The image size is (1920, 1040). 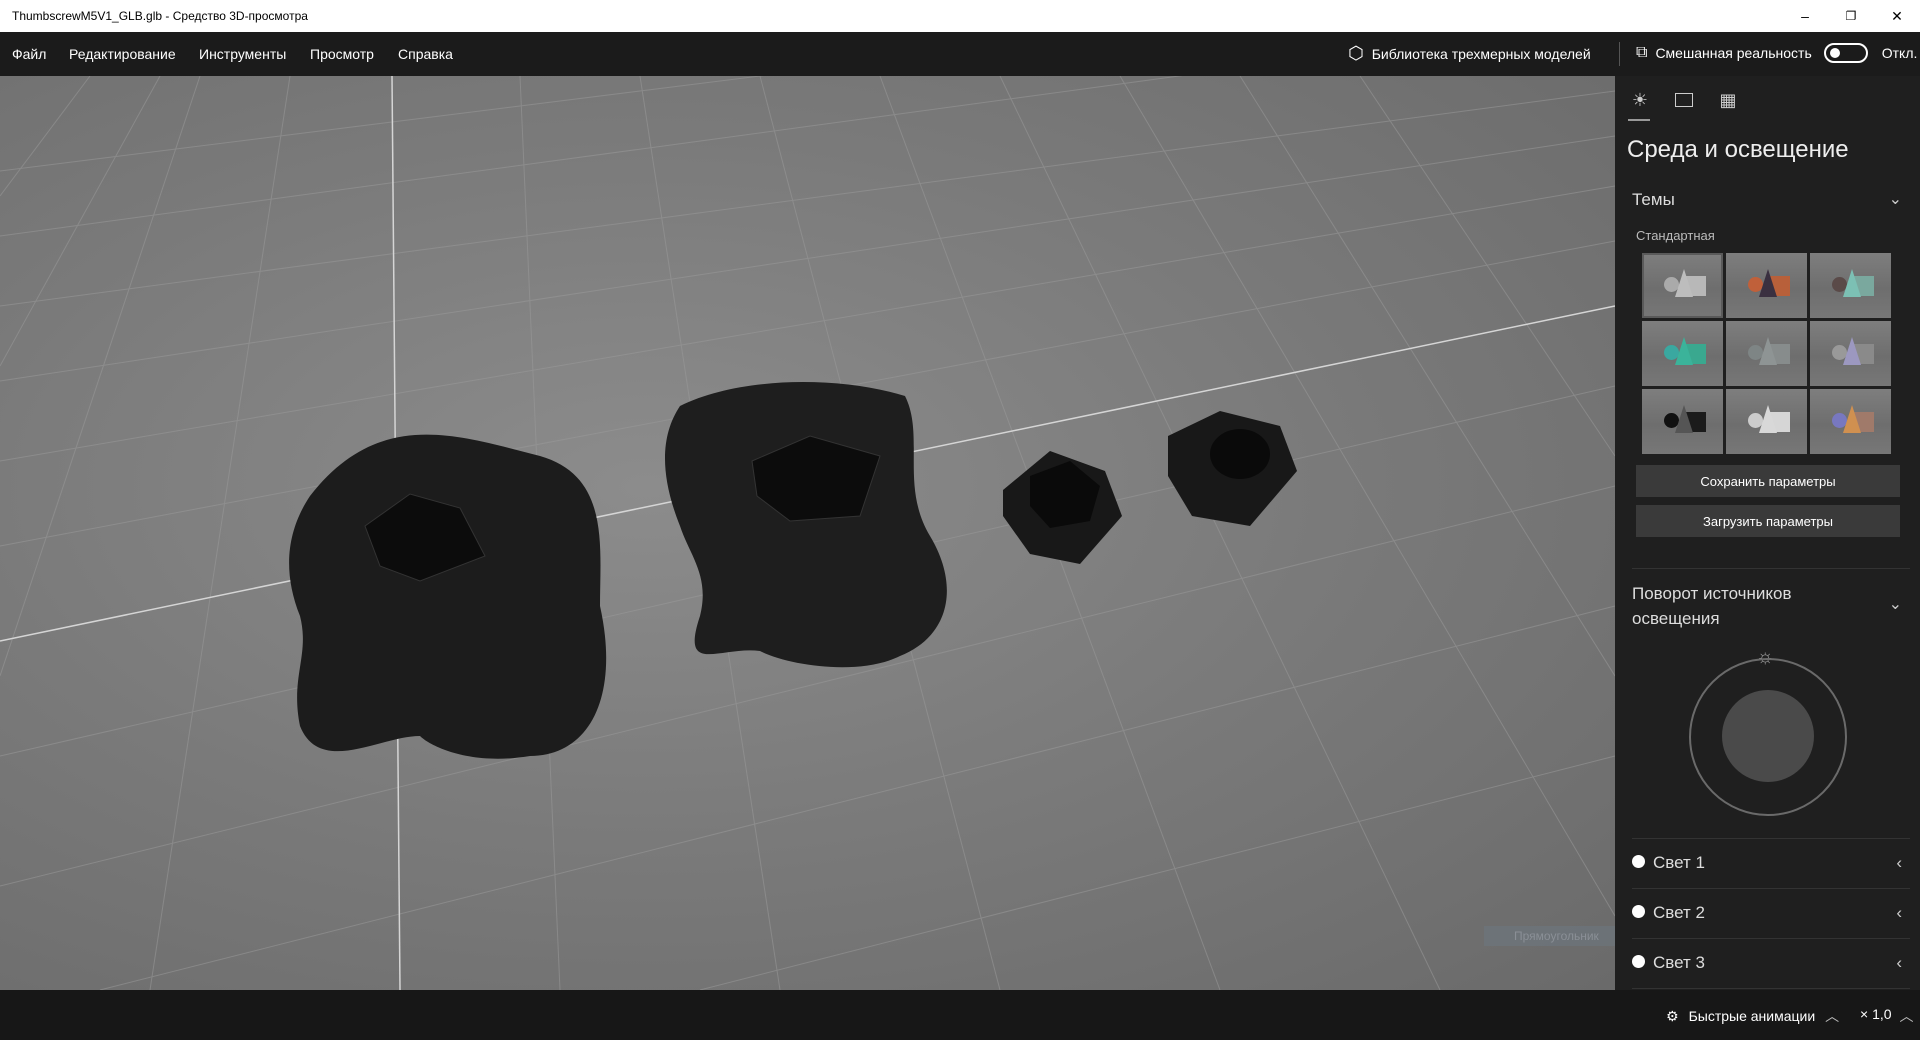 I want to click on tab-environment-lighting: ☀, so click(x=1640, y=100).